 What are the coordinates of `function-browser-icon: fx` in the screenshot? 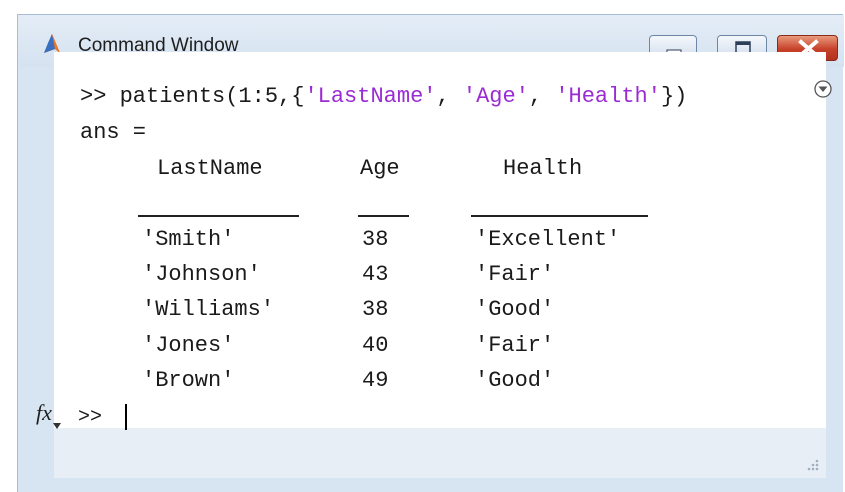 It's located at (44, 413).